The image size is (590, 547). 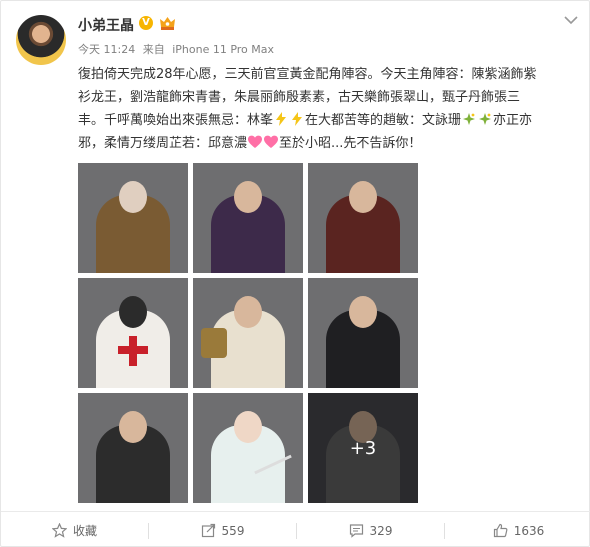 I want to click on username: 小弟王晶, so click(x=106, y=25).